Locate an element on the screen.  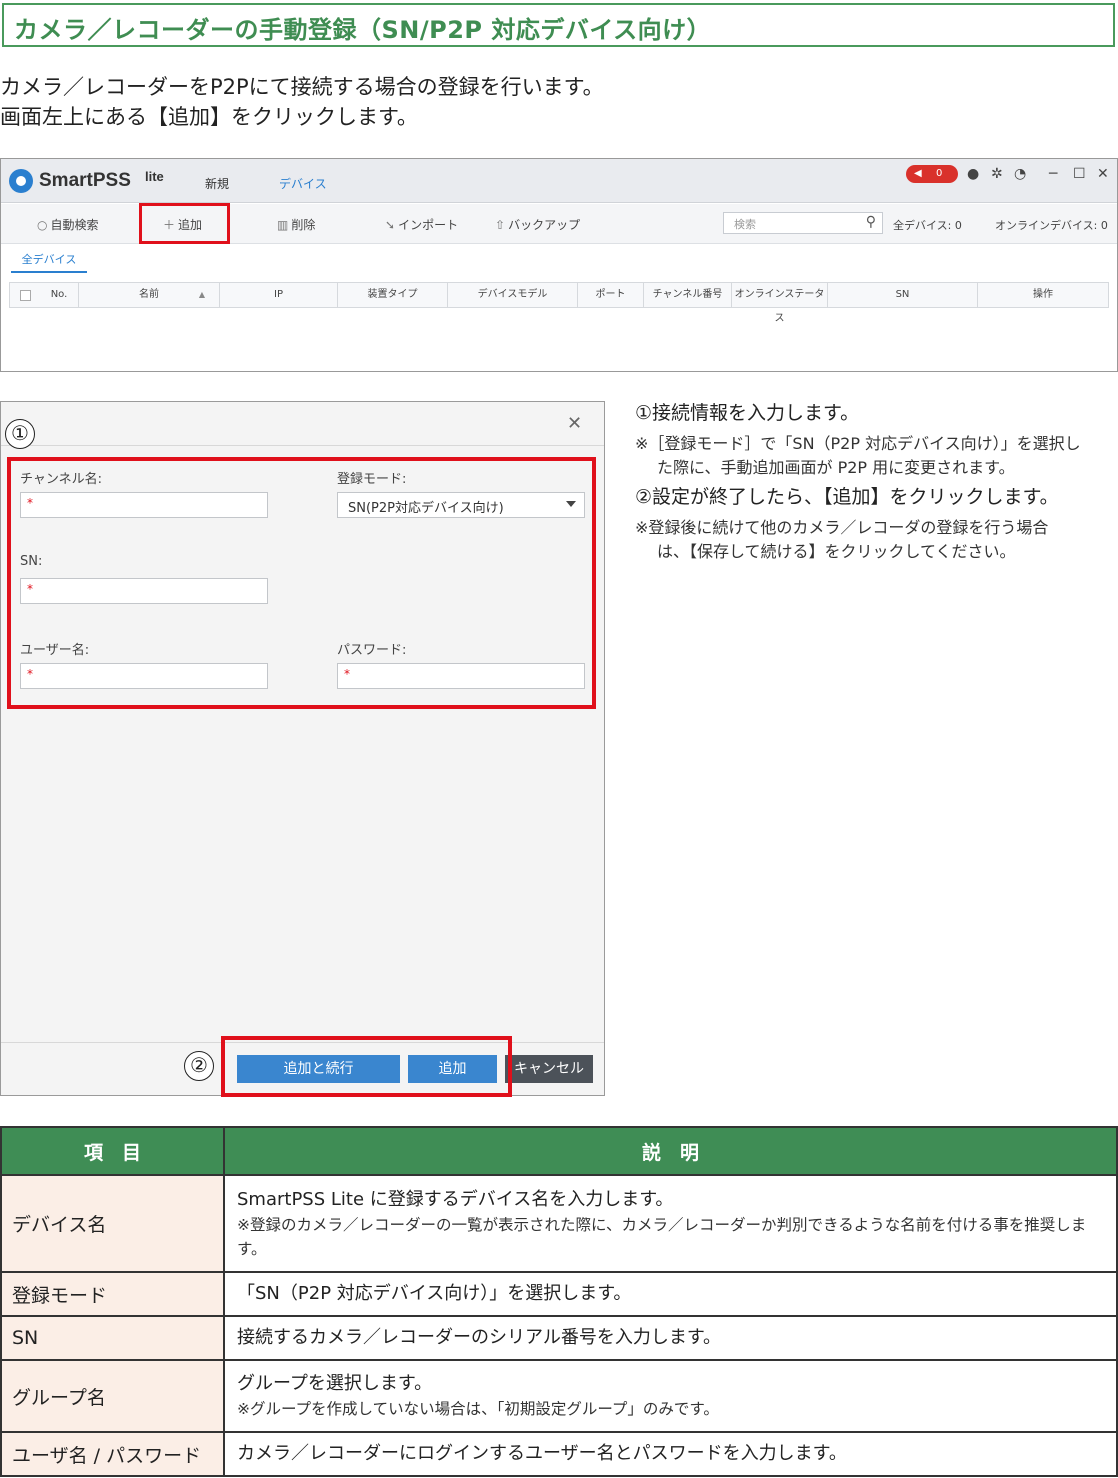
cancel-button: キャンセル is located at coordinates (549, 1069).